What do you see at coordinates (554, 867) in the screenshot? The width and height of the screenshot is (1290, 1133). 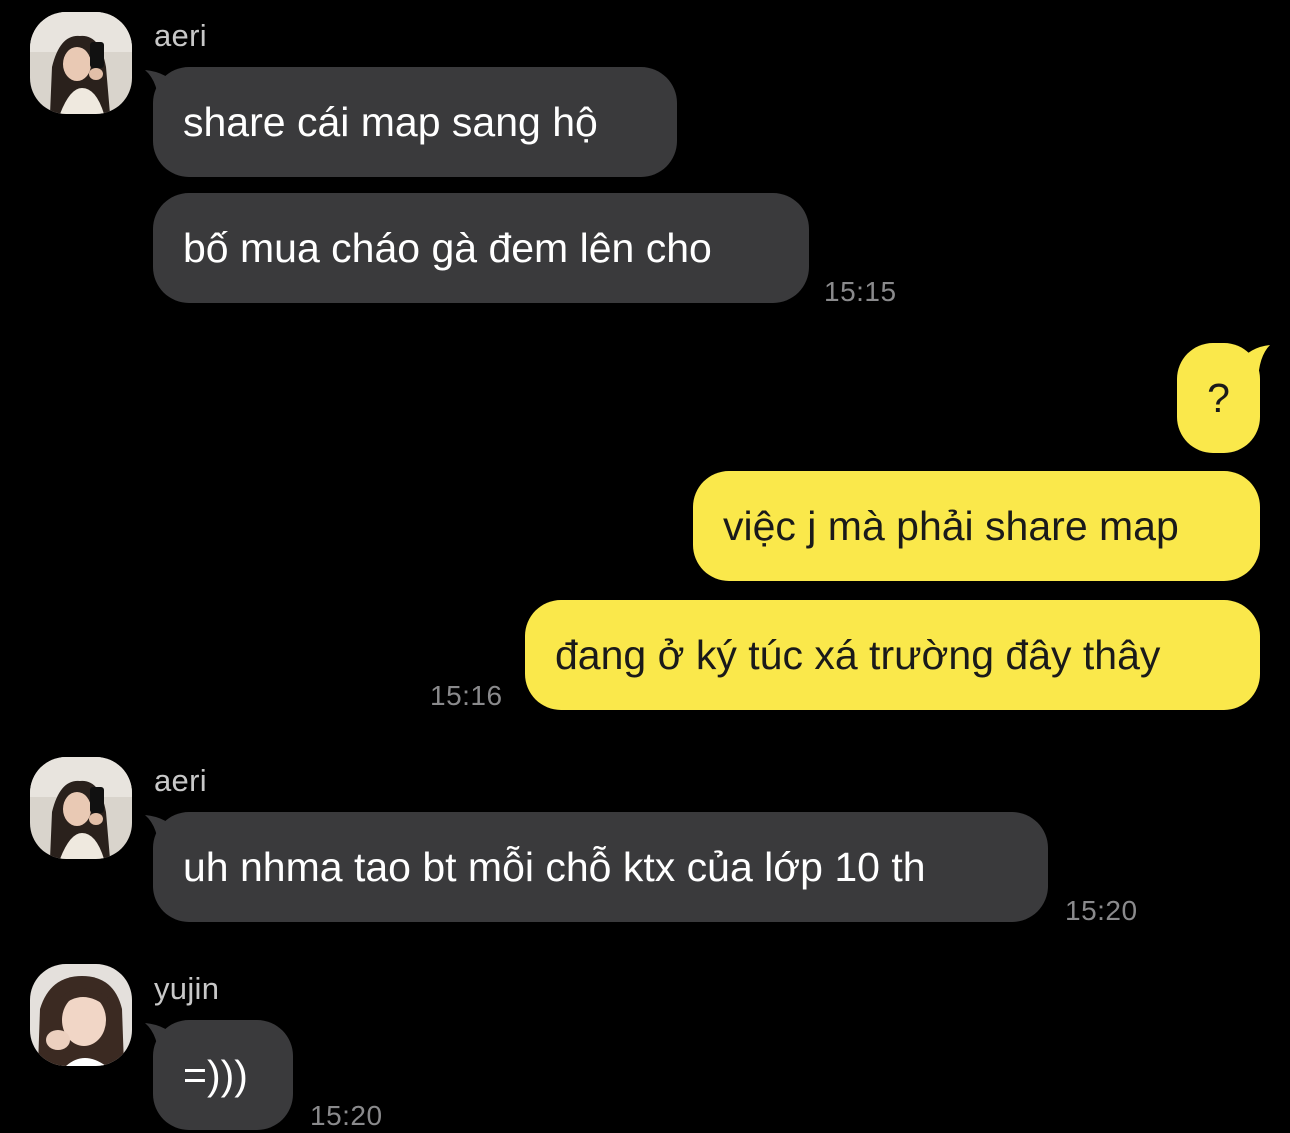 I see `message-text: uh nhma tao bt mỗi chỗ ktx của lớp 10 th` at bounding box center [554, 867].